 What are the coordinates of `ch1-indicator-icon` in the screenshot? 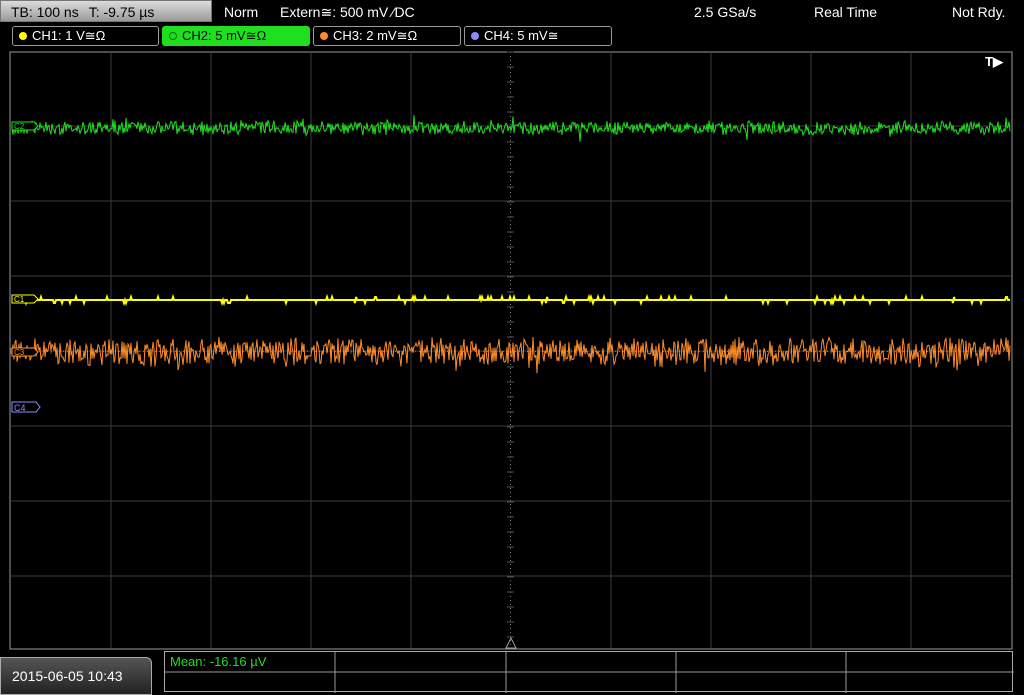 It's located at (23, 36).